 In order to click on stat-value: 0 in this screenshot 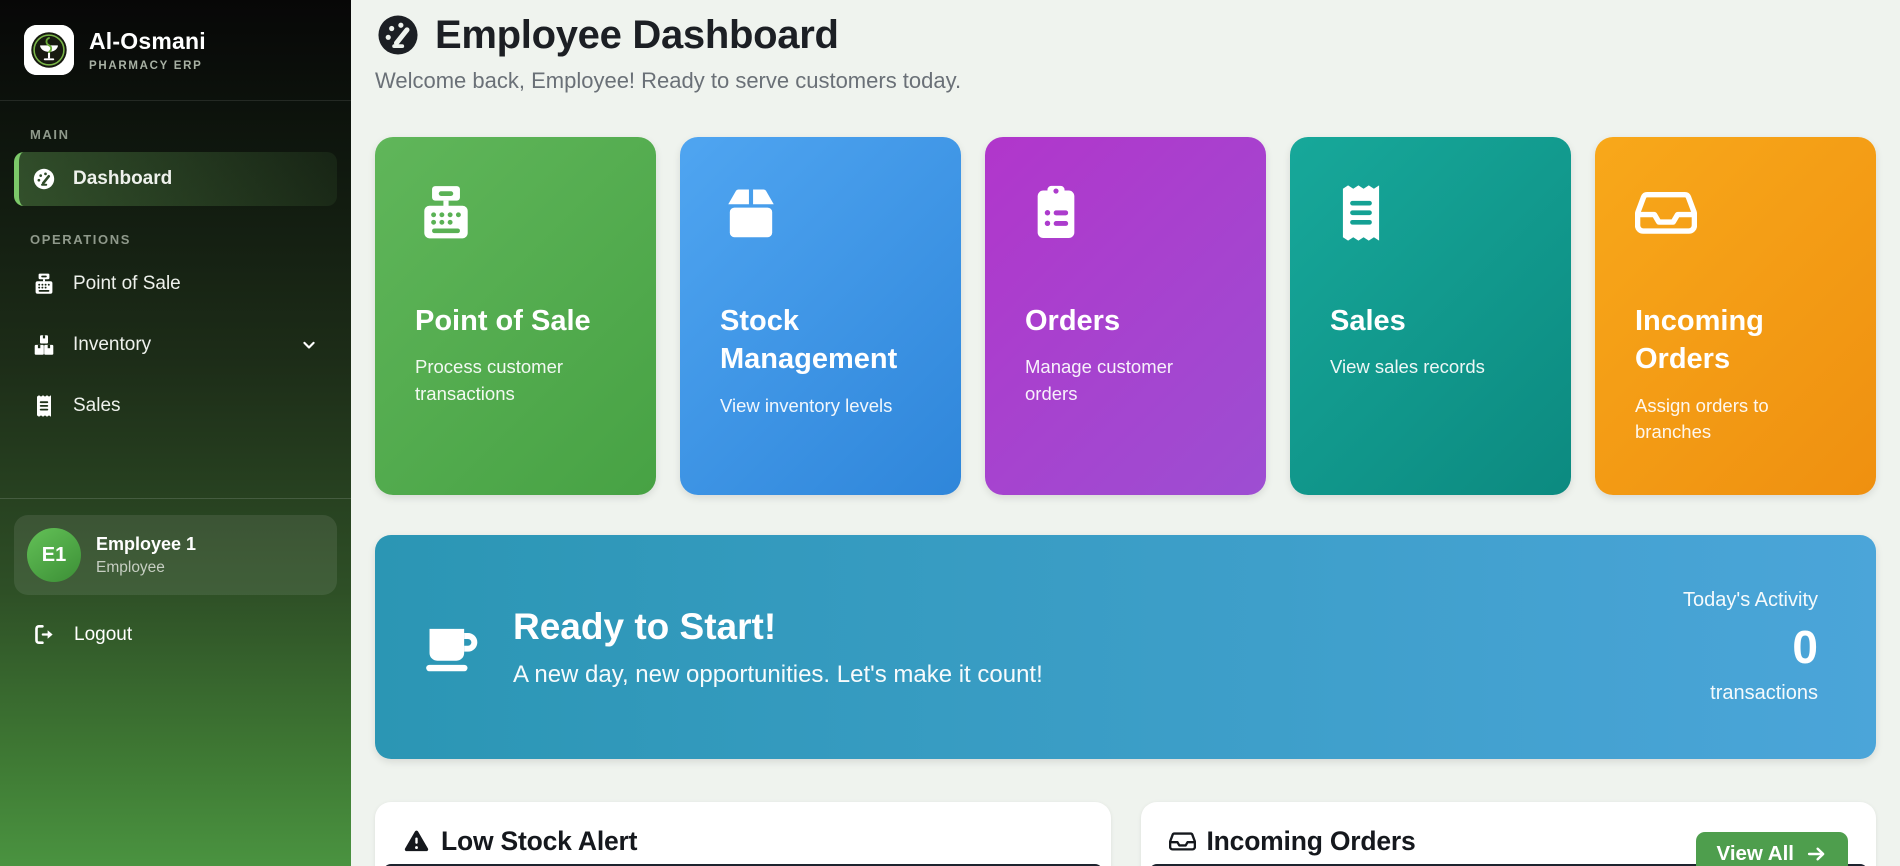, I will do `click(1805, 647)`.